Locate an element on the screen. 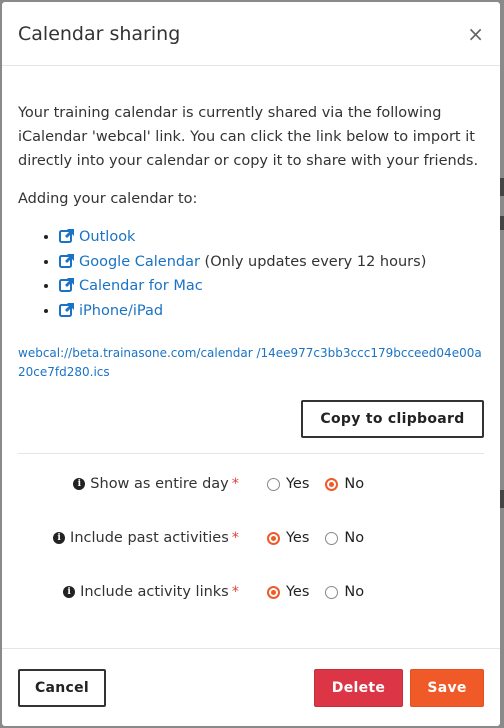 This screenshot has width=504, height=728. save-button: Save is located at coordinates (447, 687).